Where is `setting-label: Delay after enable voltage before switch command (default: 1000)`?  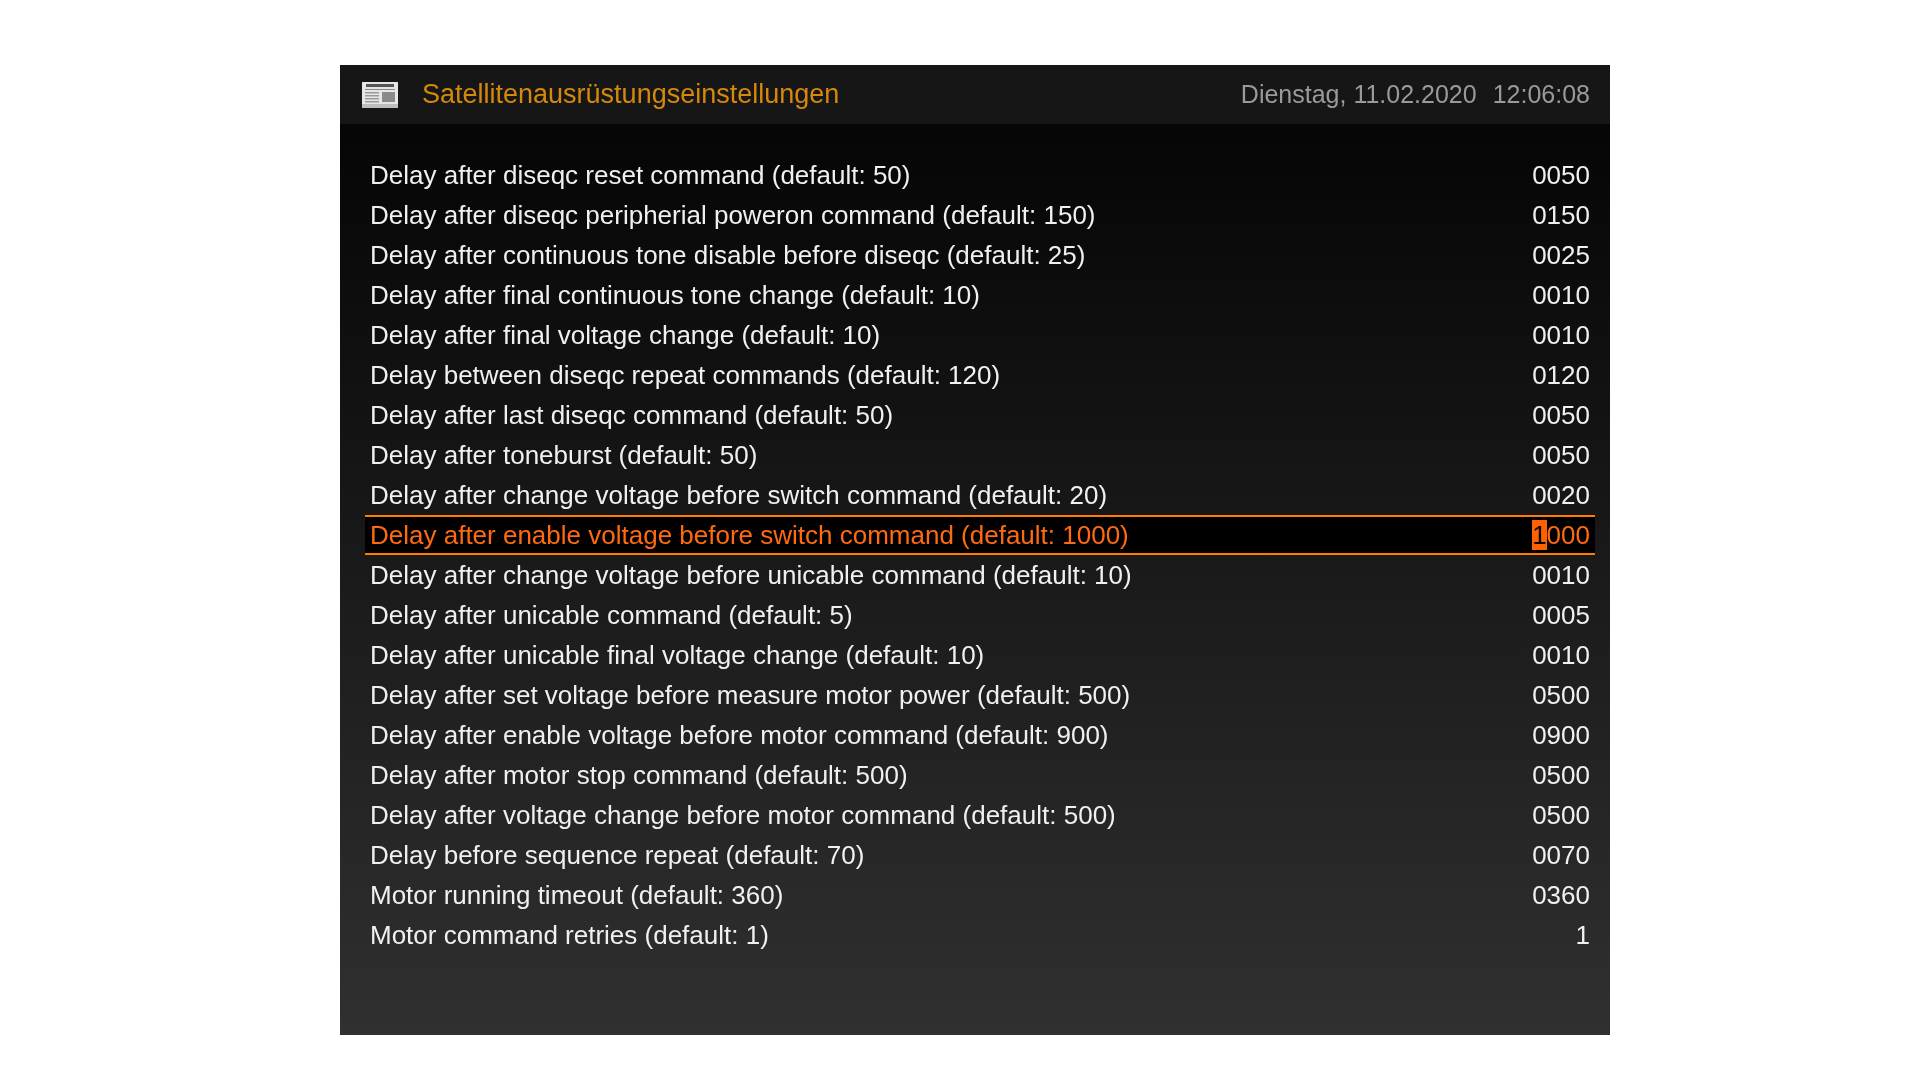
setting-label: Delay after enable voltage before switch command (default: 1000) is located at coordinates (749, 535).